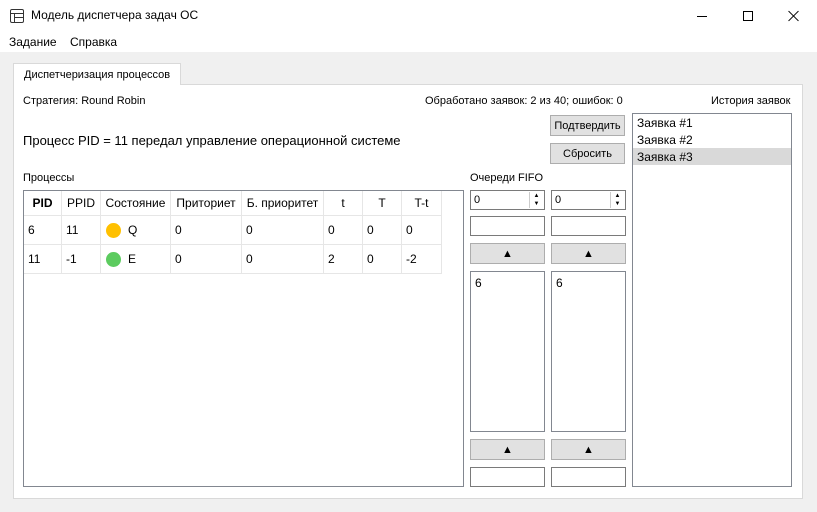 Image resolution: width=817 pixels, height=512 pixels. I want to click on minimize-icon, so click(702, 16).